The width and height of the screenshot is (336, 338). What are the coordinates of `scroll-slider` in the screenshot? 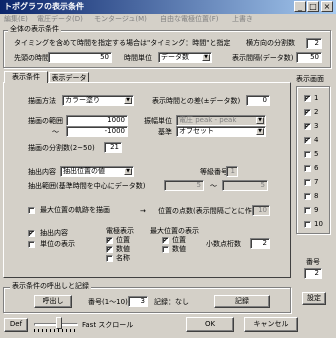 It's located at (56, 324).